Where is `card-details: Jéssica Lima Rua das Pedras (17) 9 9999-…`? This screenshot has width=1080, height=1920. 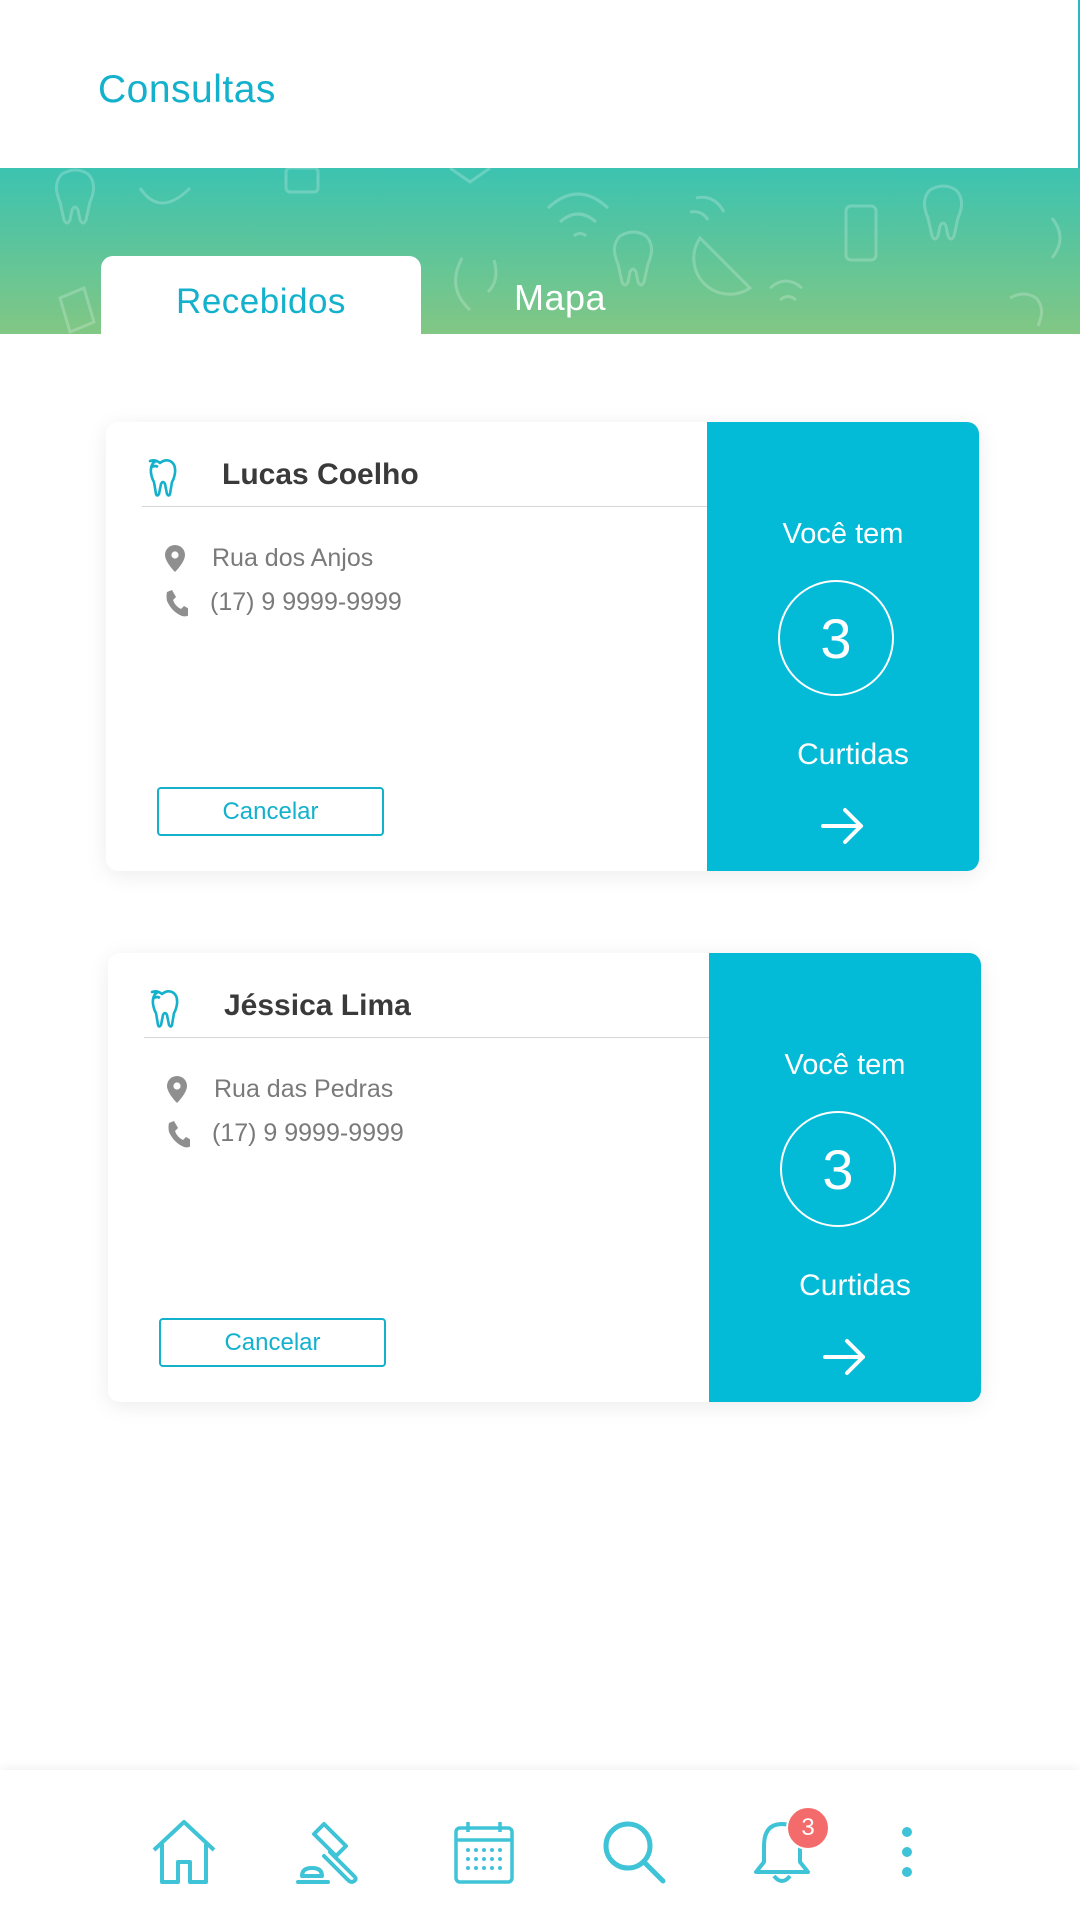 card-details: Jéssica Lima Rua das Pedras (17) 9 9999-… is located at coordinates (408, 1177).